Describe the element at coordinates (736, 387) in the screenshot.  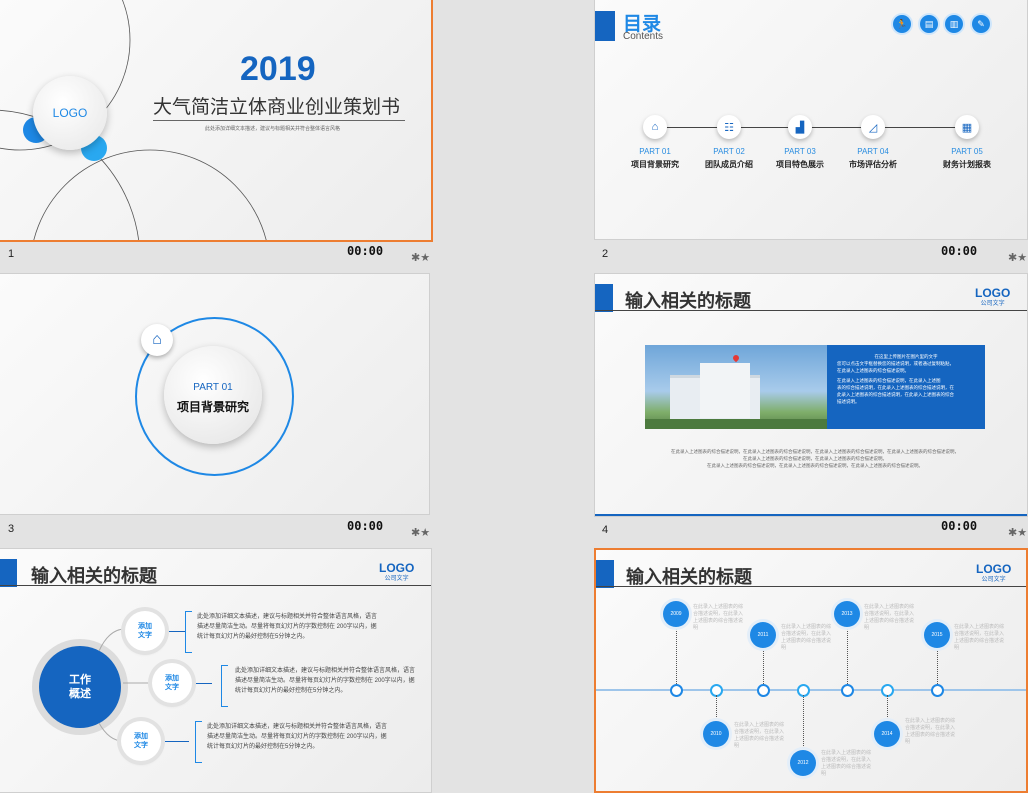
I see `building-photo` at that location.